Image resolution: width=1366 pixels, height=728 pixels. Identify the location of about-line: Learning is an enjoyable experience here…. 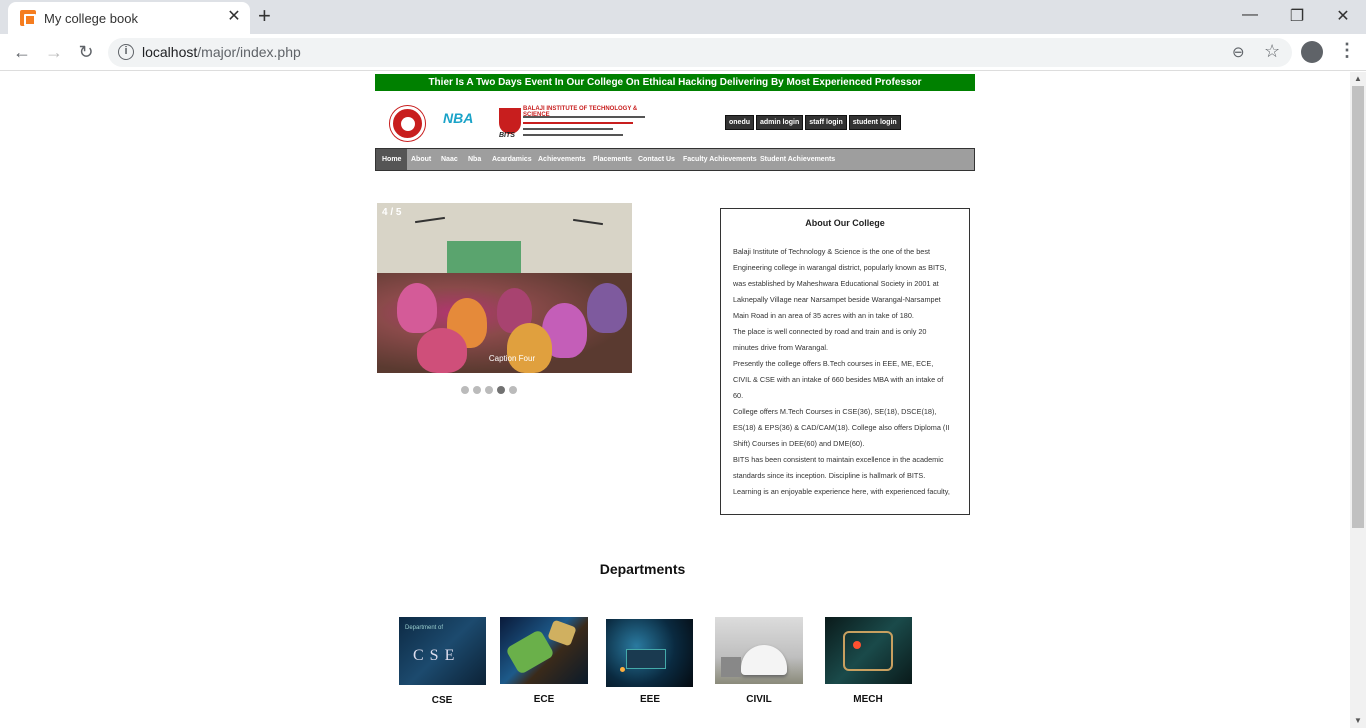
(841, 491).